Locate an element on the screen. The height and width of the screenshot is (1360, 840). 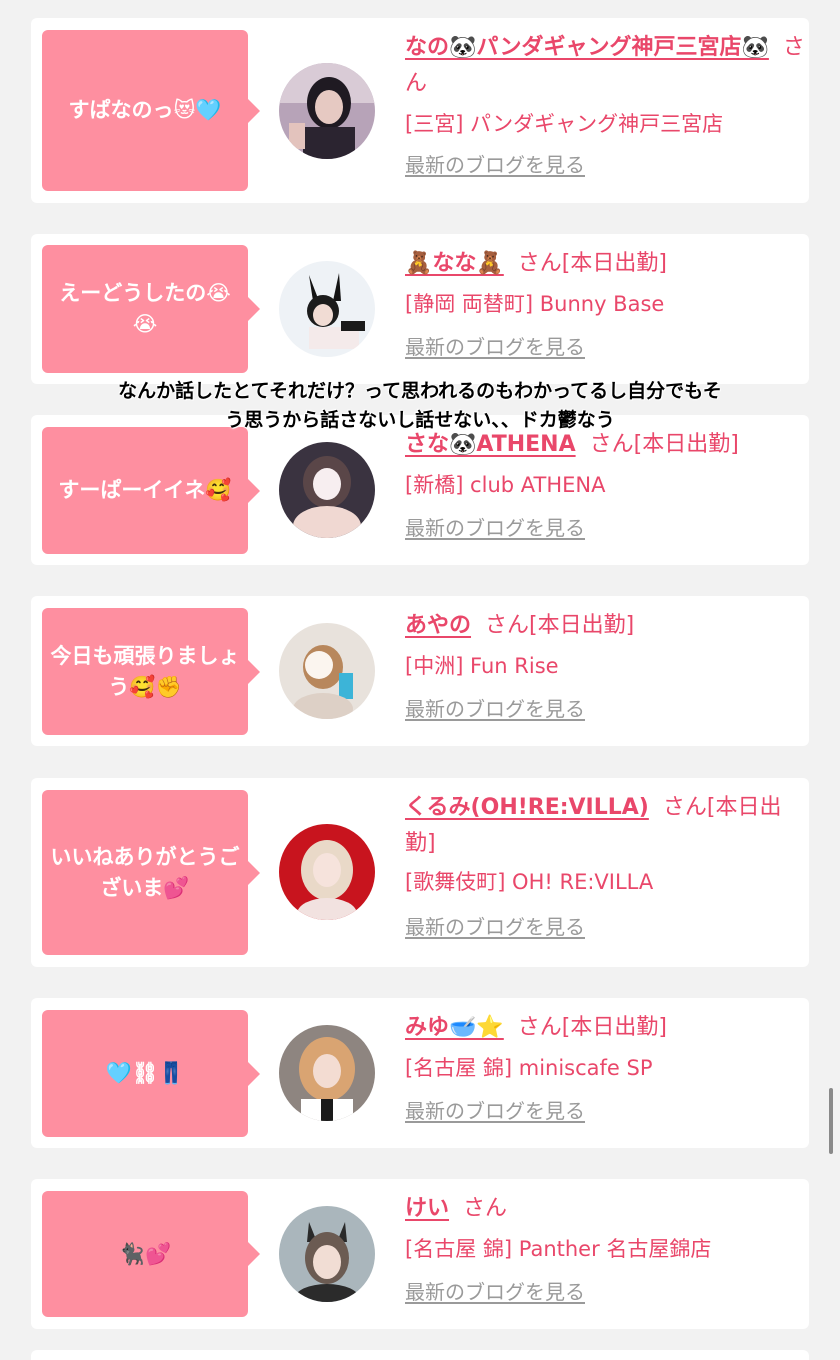
name-line: みゆ🥣⭐ さん[本日出勤] is located at coordinates (605, 1028).